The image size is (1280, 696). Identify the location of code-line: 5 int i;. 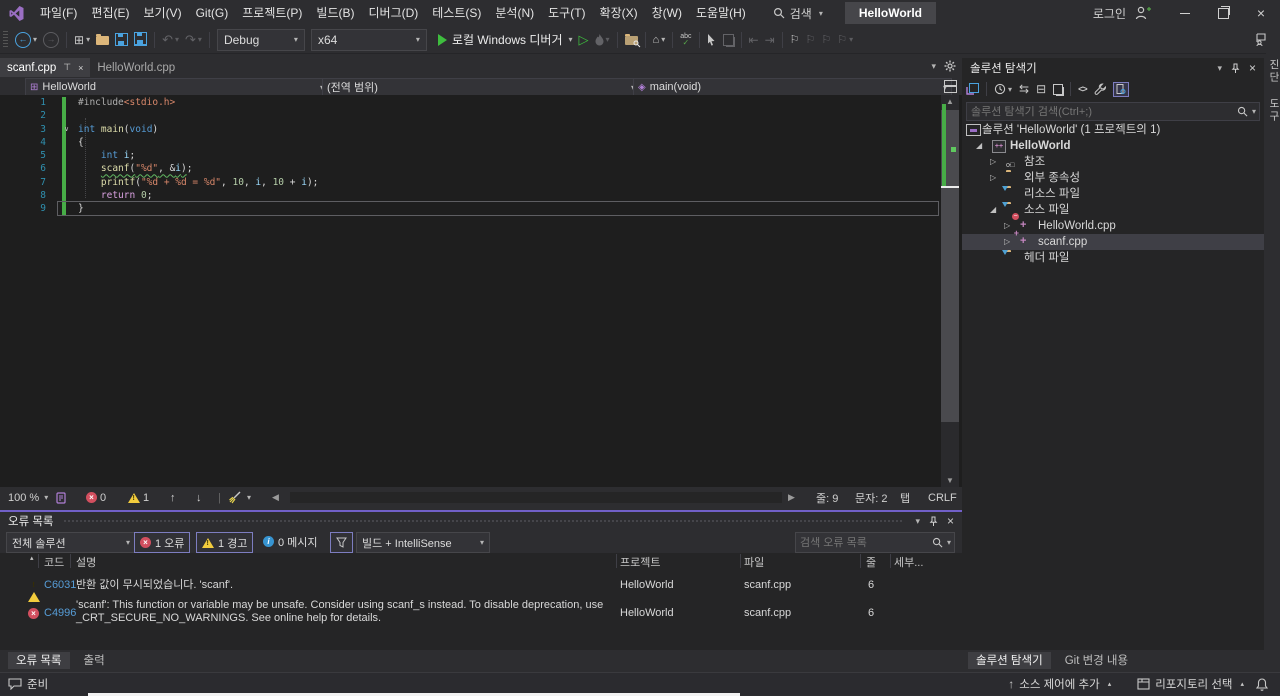
(470, 155).